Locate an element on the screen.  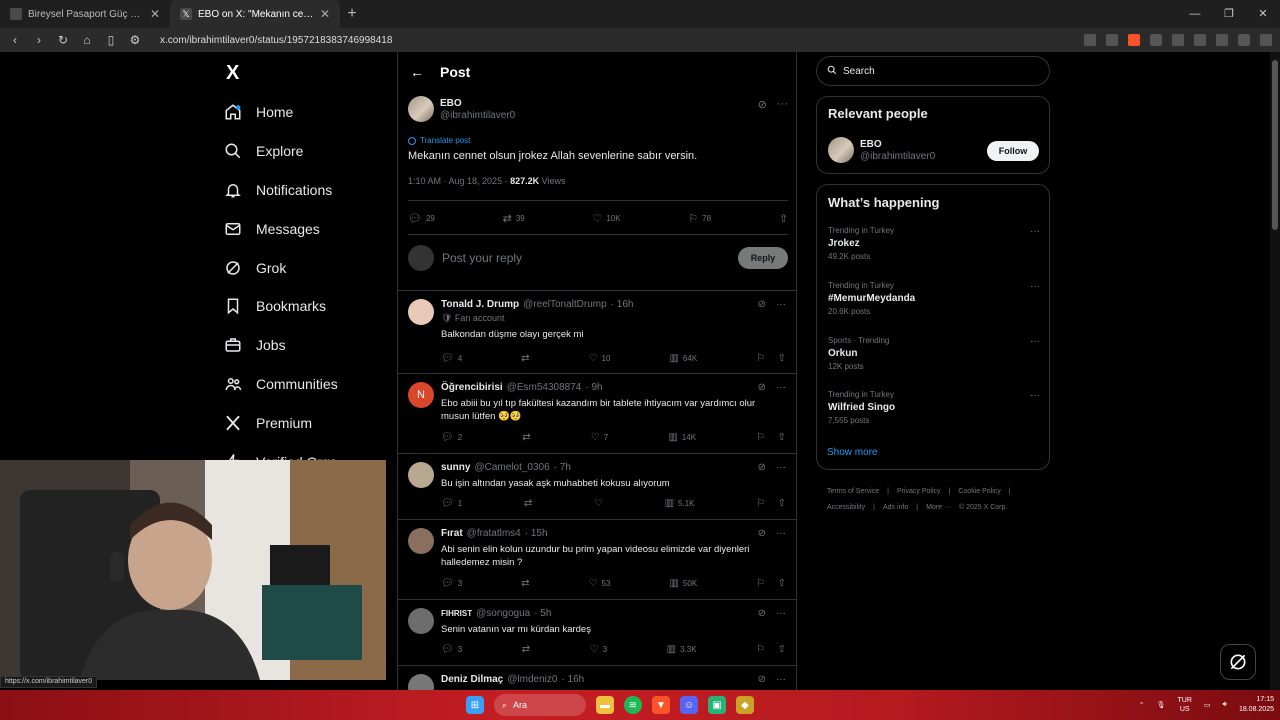
nav-bookmarks: Bookmarks is located at coordinates (275, 306).